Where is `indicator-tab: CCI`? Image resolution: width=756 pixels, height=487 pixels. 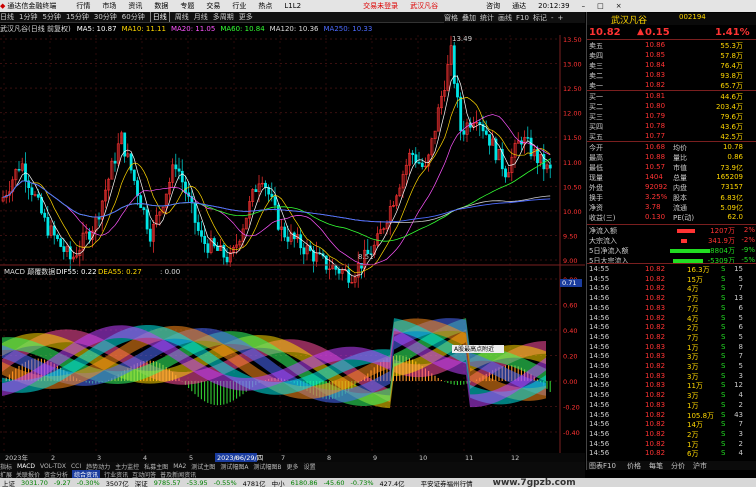
indicator-tab: CCI is located at coordinates (76, 466).